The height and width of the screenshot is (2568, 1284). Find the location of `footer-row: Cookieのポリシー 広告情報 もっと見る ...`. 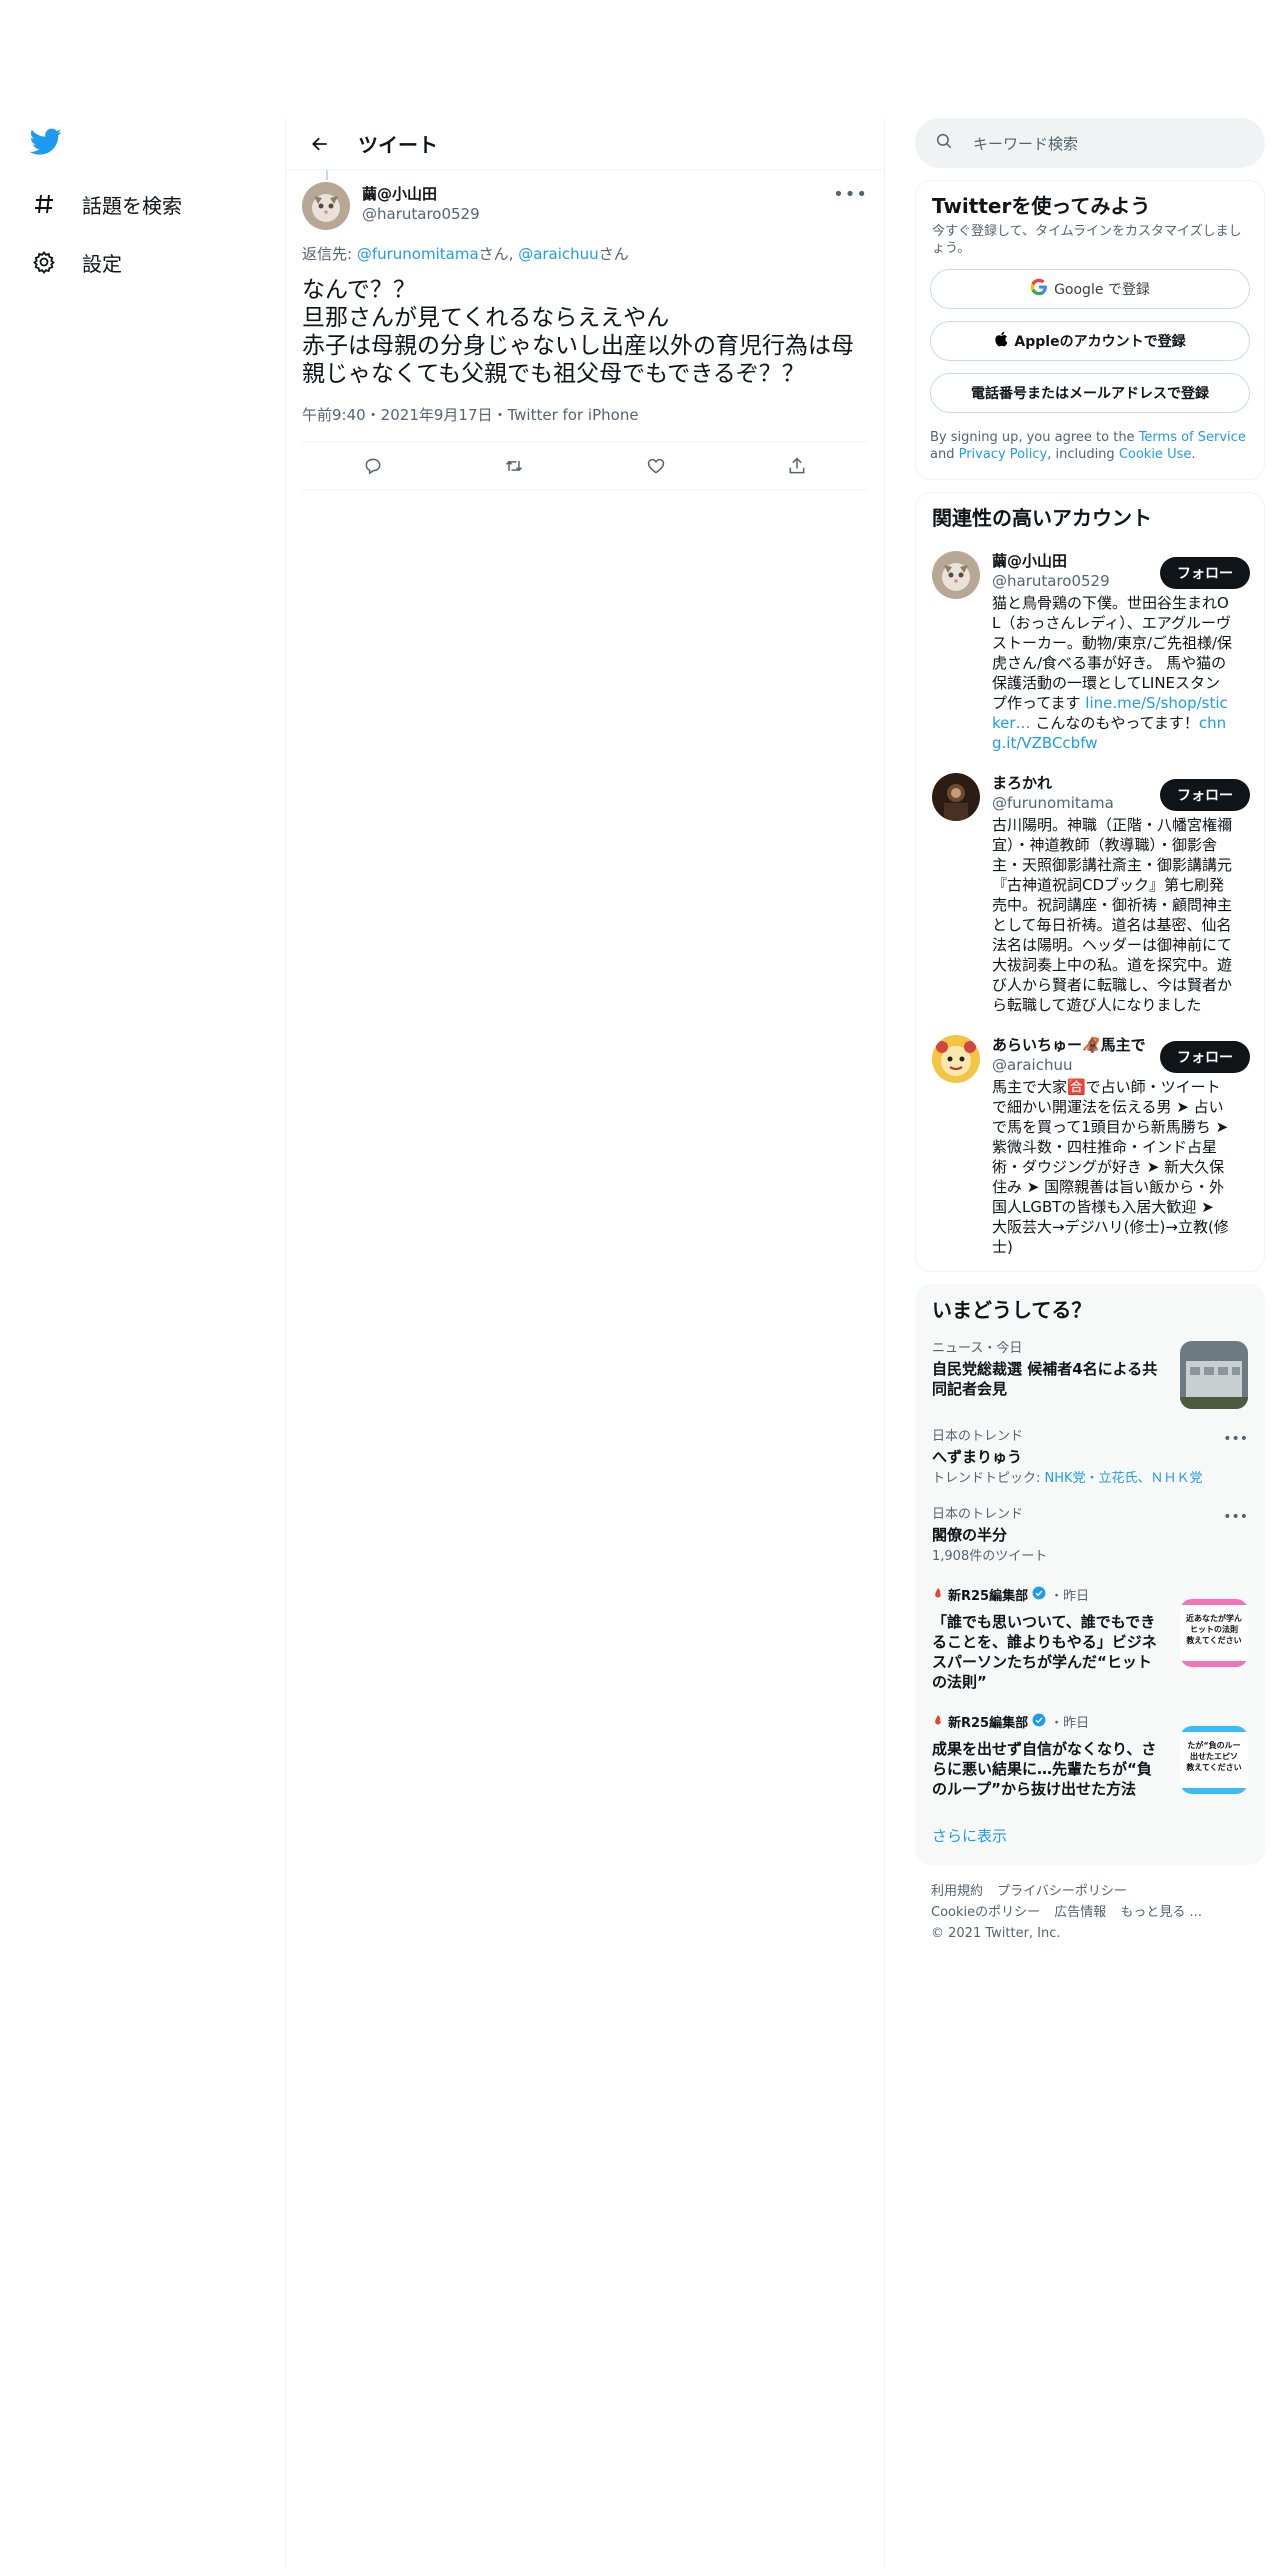

footer-row: Cookieのポリシー 広告情報 もっと見る ... is located at coordinates (1090, 1912).